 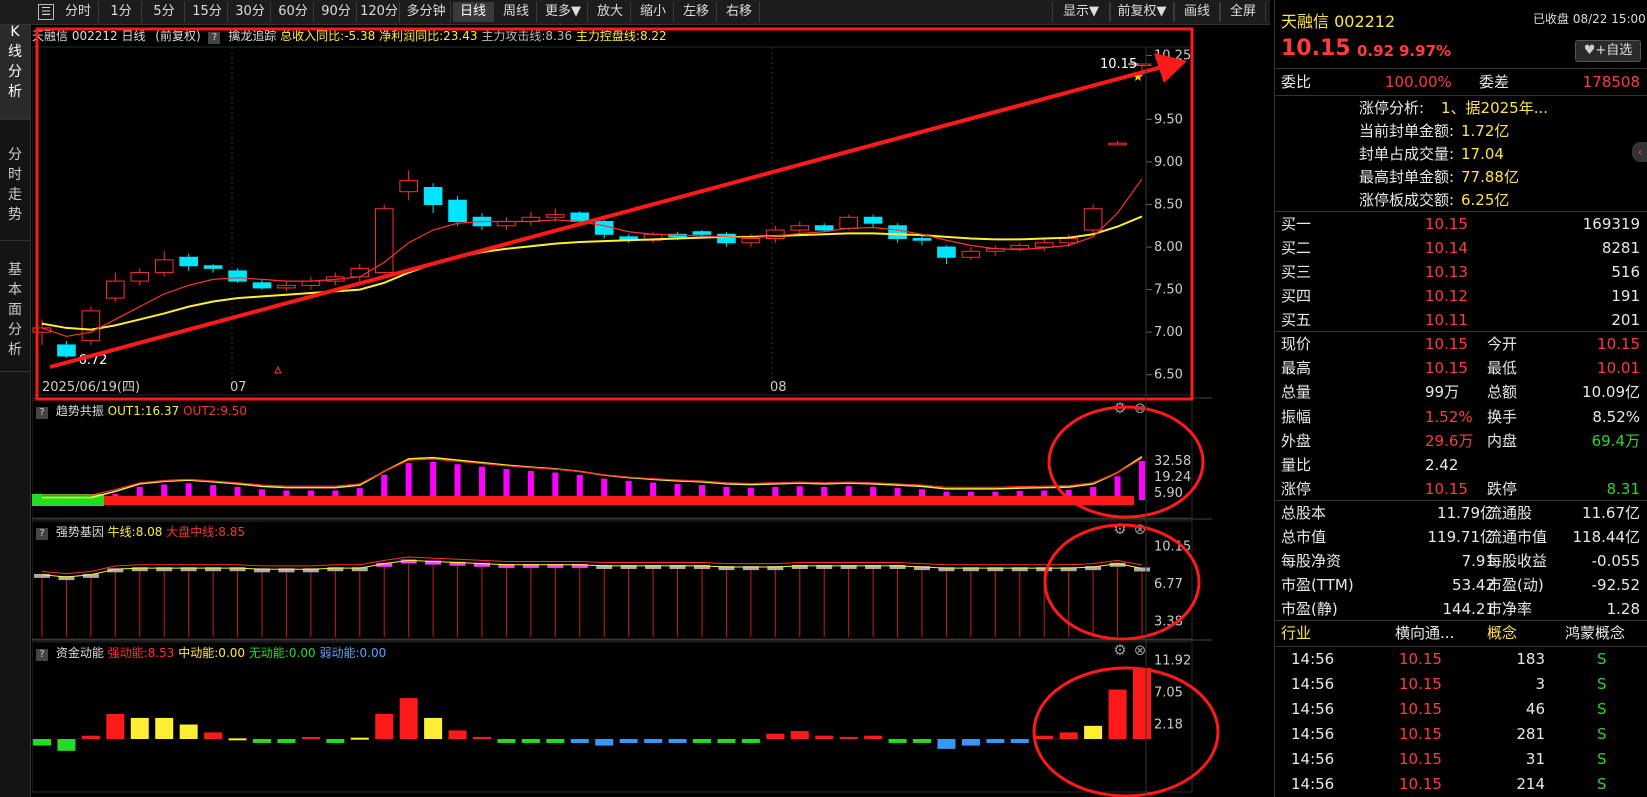 What do you see at coordinates (653, 12) in the screenshot?
I see `period-button-13: 缩小` at bounding box center [653, 12].